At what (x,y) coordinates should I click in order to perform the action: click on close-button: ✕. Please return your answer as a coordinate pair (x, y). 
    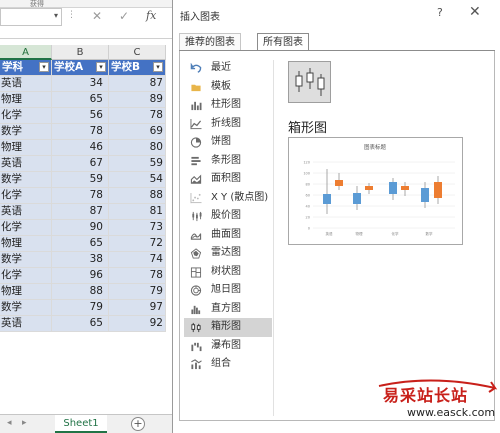
    Looking at the image, I should click on (475, 12).